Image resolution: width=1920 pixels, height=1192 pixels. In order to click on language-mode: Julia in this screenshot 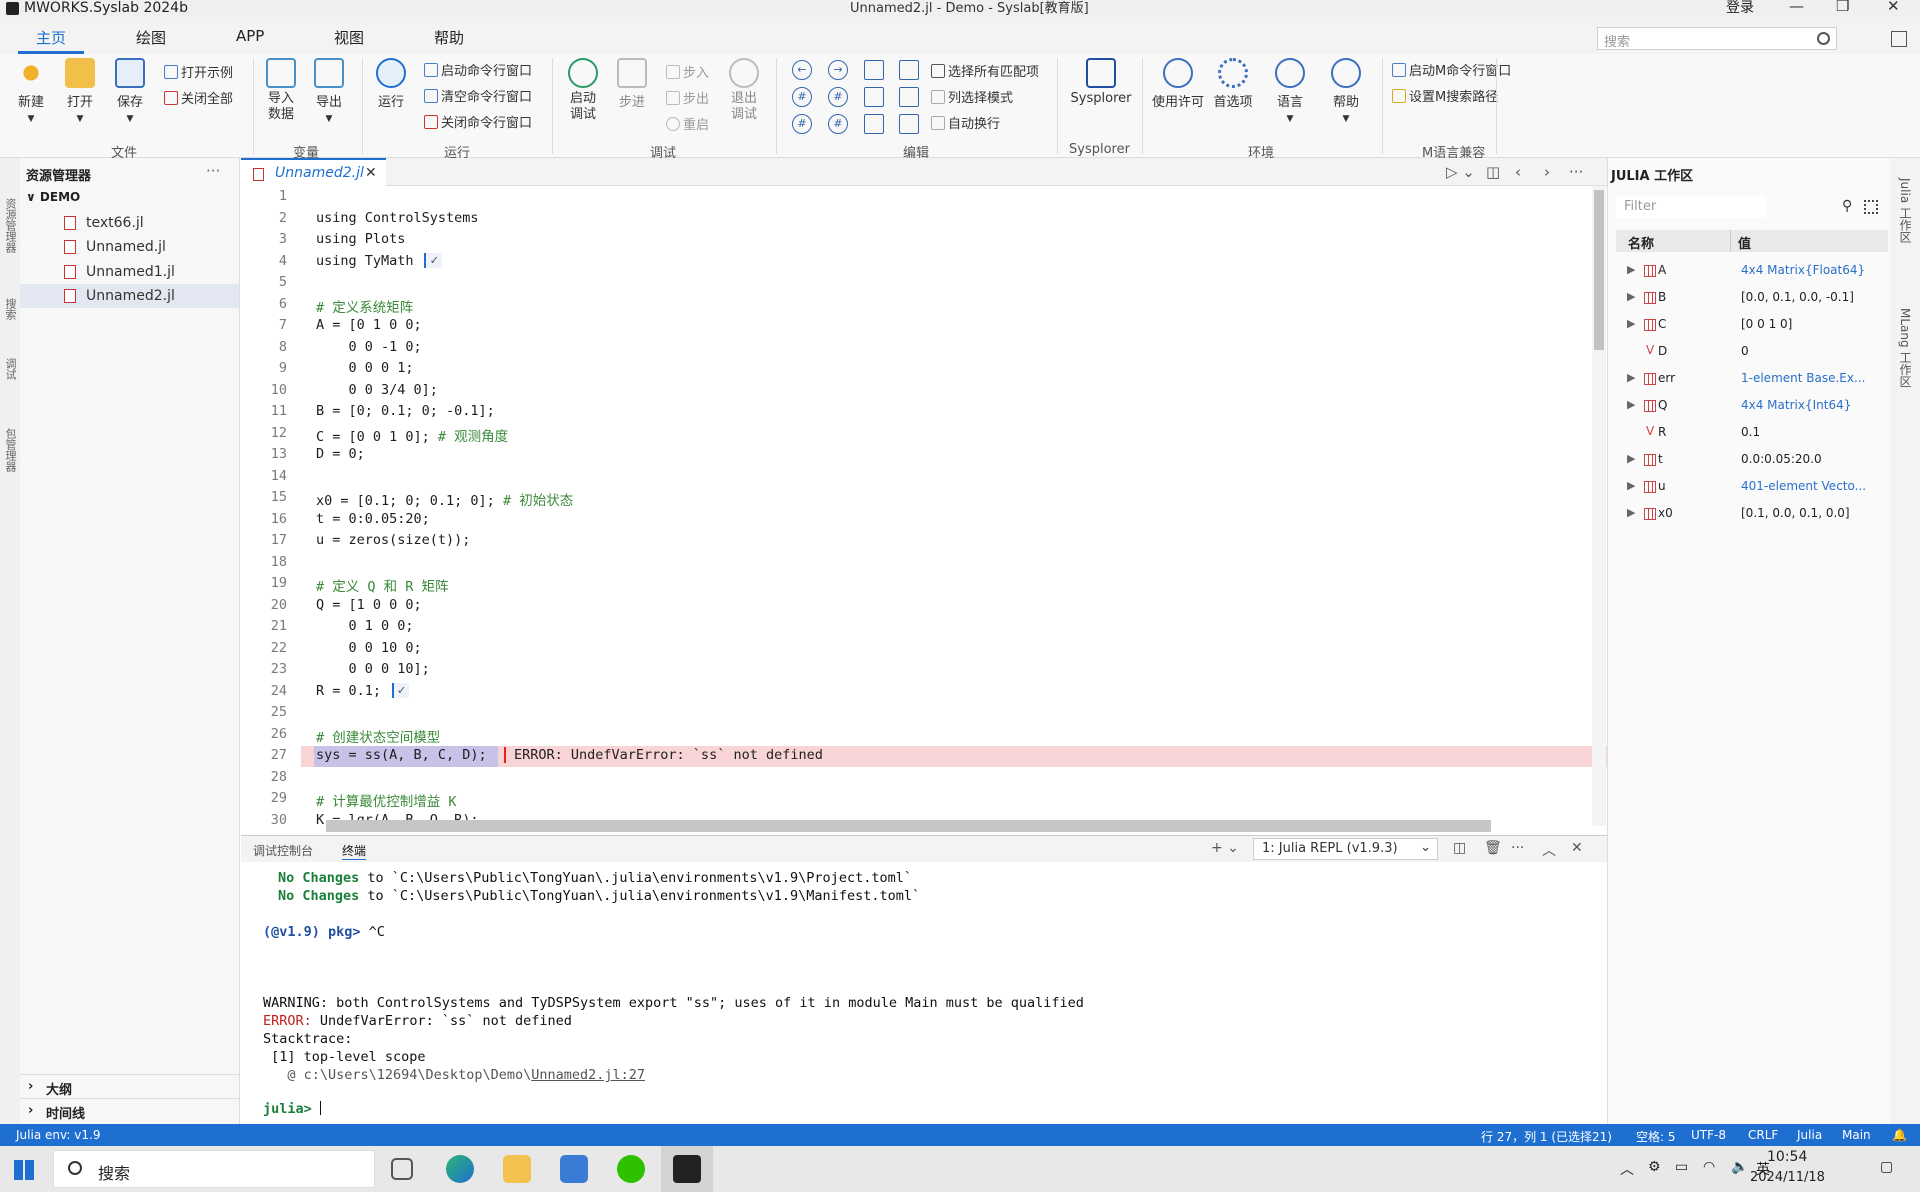, I will do `click(1809, 1135)`.